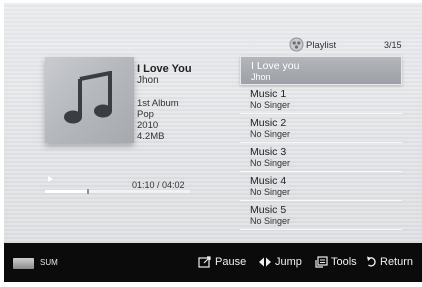 Image resolution: width=422 pixels, height=287 pixels. I want to click on tools-button: Tools, so click(336, 262).